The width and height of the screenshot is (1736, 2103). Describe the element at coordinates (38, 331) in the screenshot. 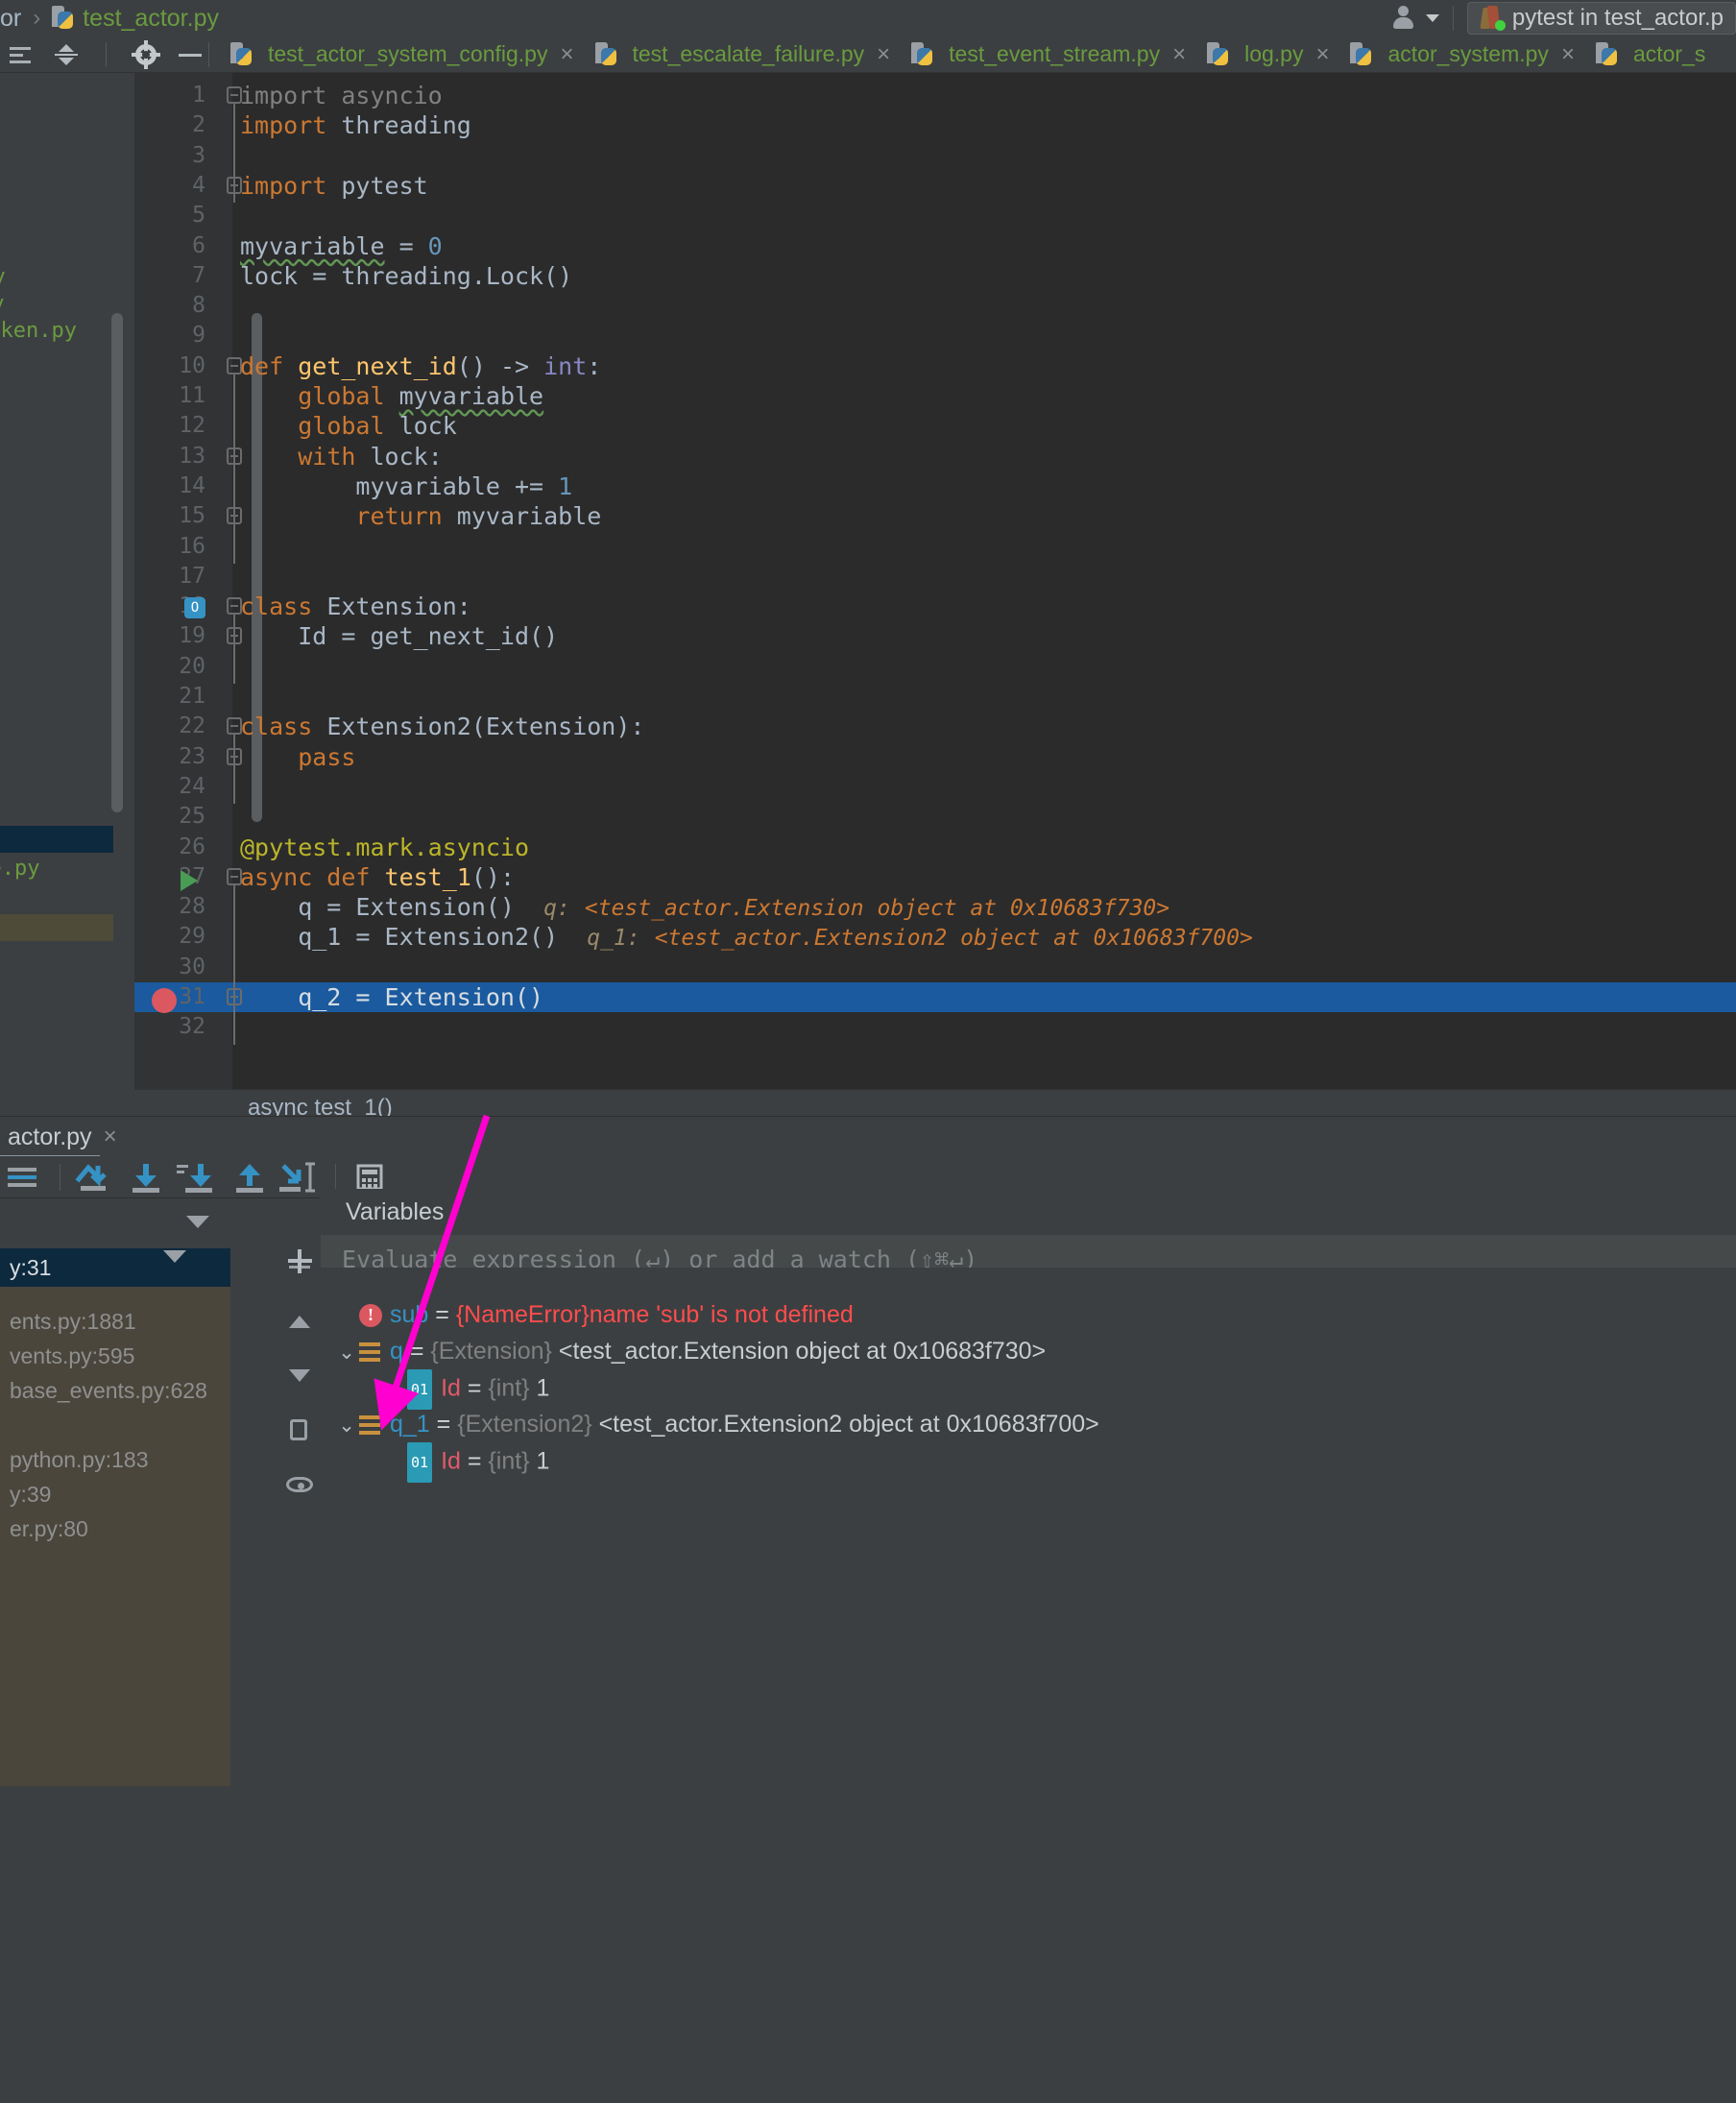

I see `project-file-item: token.py` at that location.